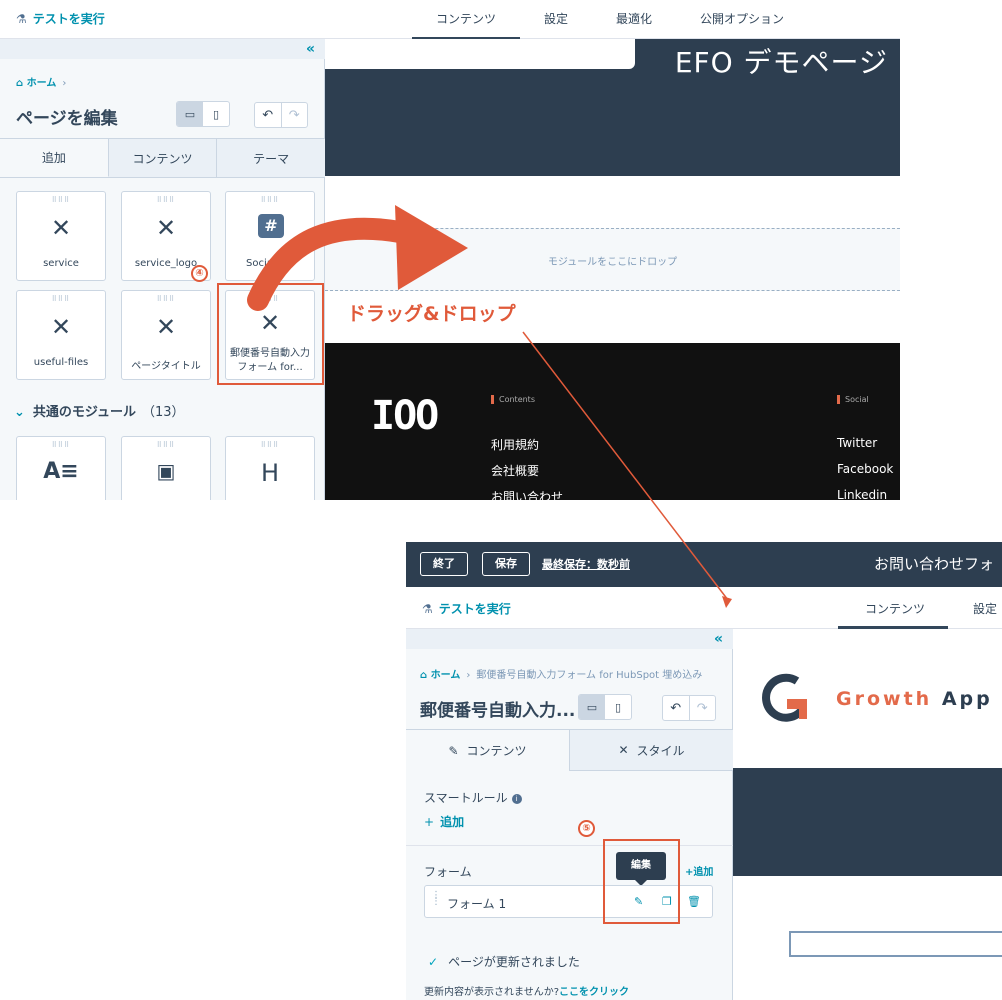 The width and height of the screenshot is (1002, 1000). What do you see at coordinates (431, 247) in the screenshot?
I see `drag-arrow-head` at bounding box center [431, 247].